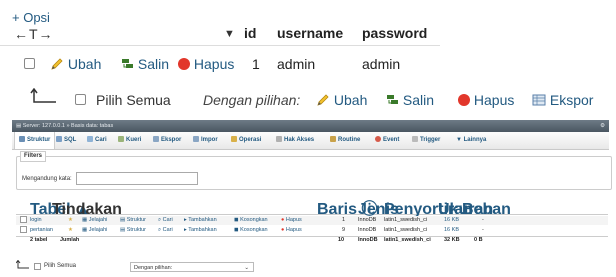 This screenshot has height=277, width=616. What do you see at coordinates (310, 33) in the screenshot?
I see `column-header-username: username` at bounding box center [310, 33].